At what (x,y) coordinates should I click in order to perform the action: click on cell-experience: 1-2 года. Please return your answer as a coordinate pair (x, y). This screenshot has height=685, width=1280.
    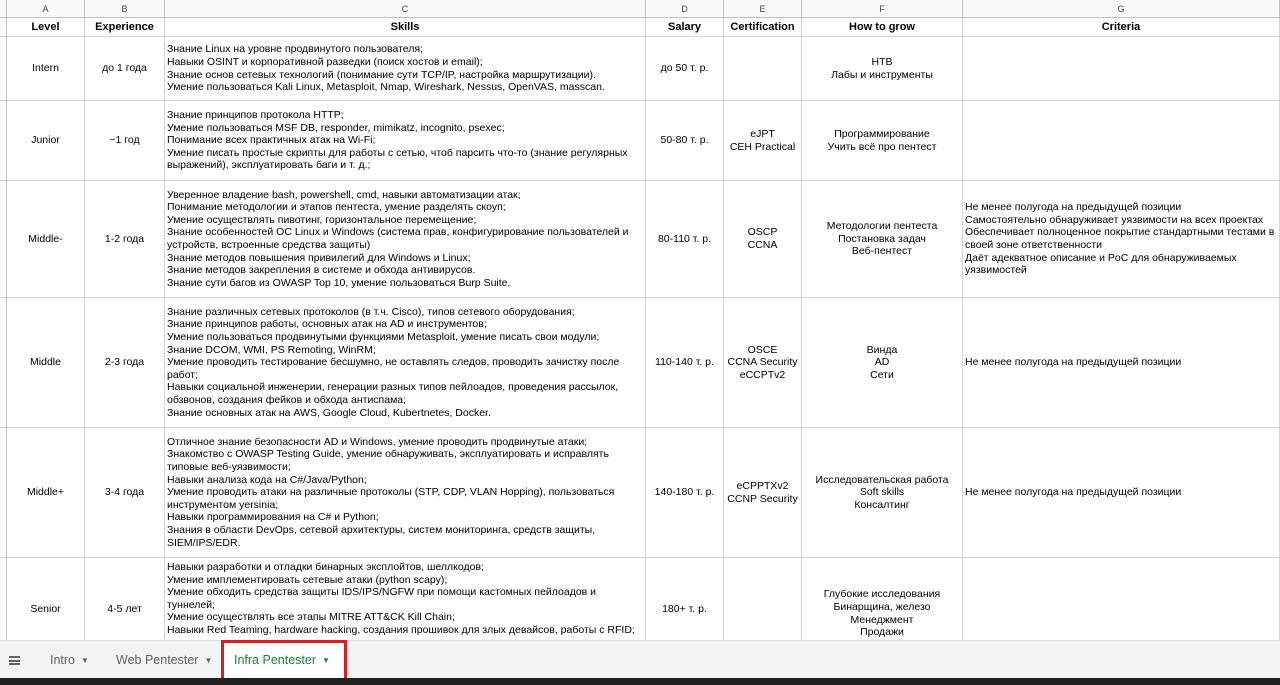
    Looking at the image, I should click on (125, 239).